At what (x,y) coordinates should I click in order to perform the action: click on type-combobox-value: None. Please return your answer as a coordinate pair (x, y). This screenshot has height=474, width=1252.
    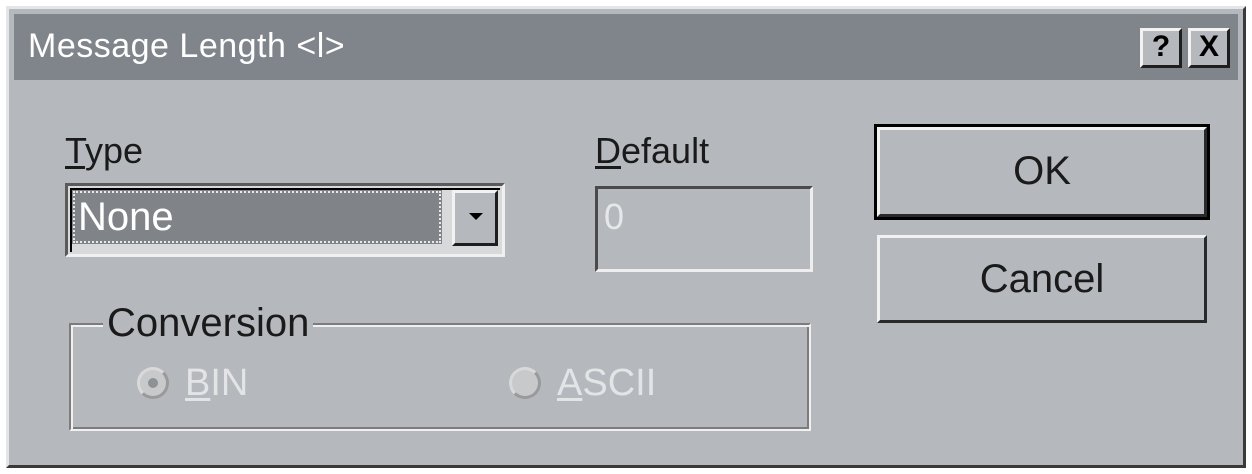
    Looking at the image, I should click on (257, 217).